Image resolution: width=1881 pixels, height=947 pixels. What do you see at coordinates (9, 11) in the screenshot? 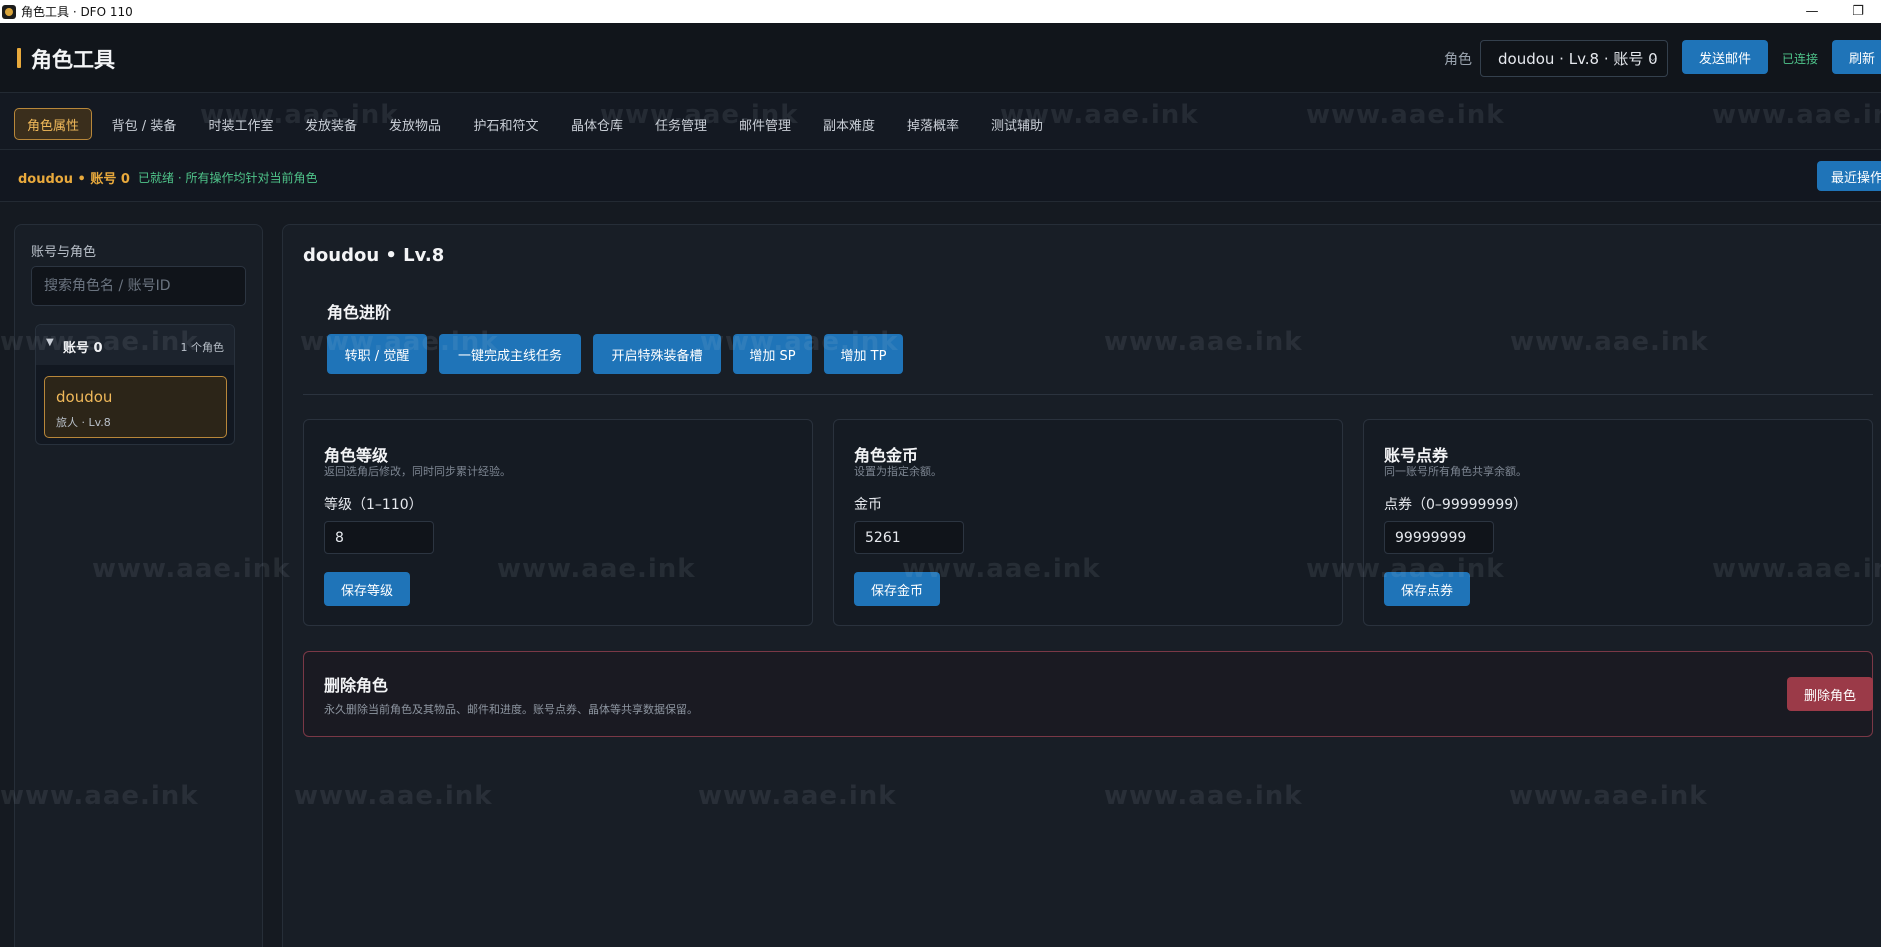
I see `app-icon` at bounding box center [9, 11].